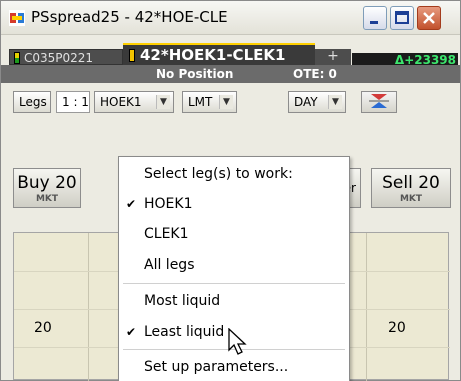 This screenshot has width=461, height=381. I want to click on menu-item-label: All legs, so click(169, 265).